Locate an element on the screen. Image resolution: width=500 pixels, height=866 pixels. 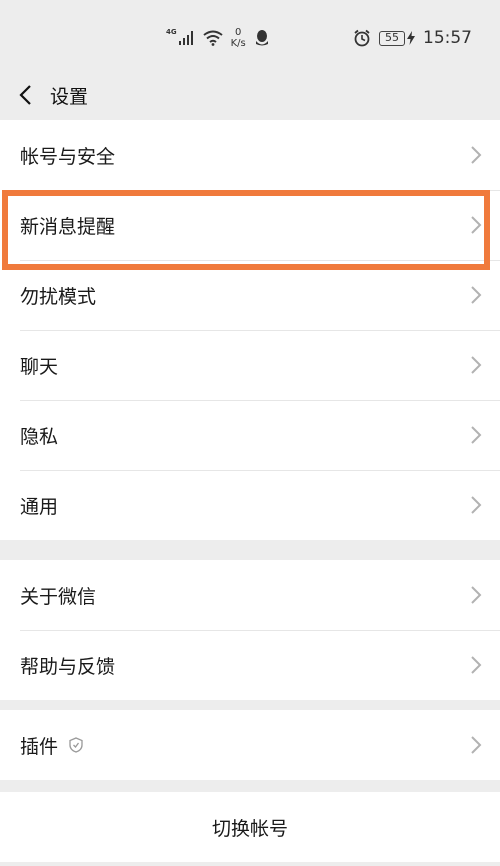
status-bar: 4G 0 K/s 55 15:57 is located at coordinates (250, 36).